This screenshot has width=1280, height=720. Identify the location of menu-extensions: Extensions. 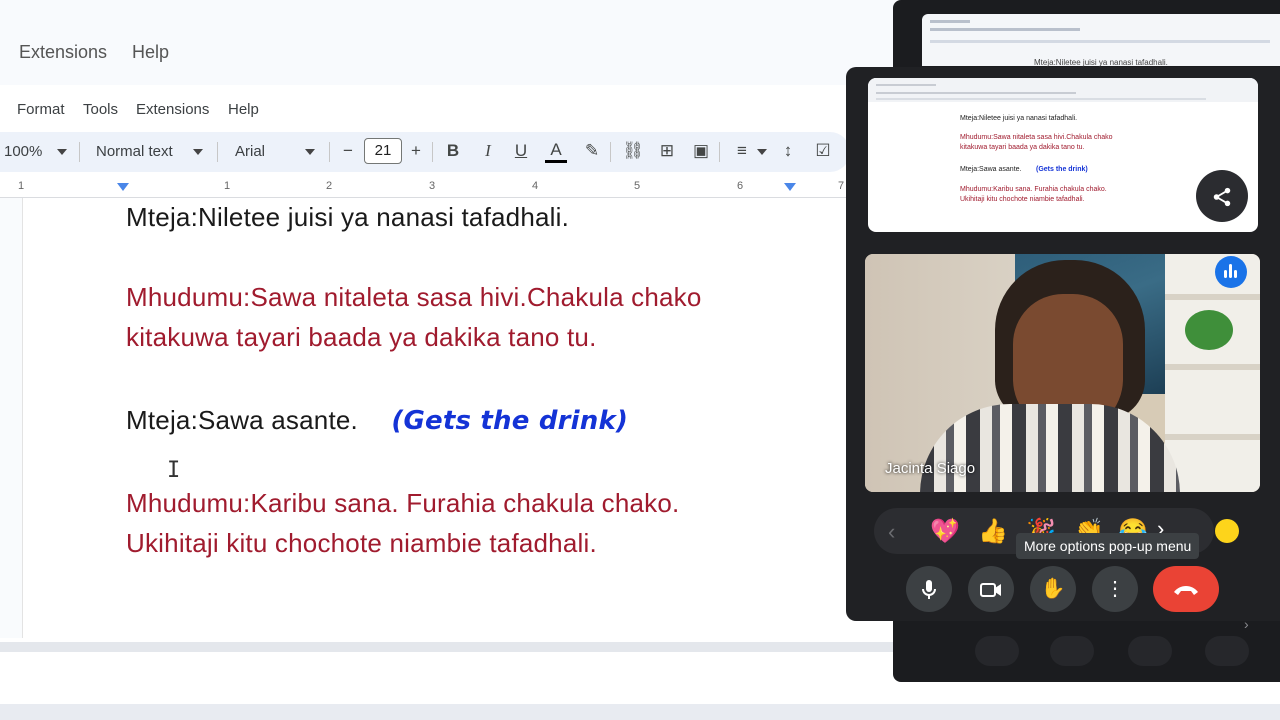
(63, 52).